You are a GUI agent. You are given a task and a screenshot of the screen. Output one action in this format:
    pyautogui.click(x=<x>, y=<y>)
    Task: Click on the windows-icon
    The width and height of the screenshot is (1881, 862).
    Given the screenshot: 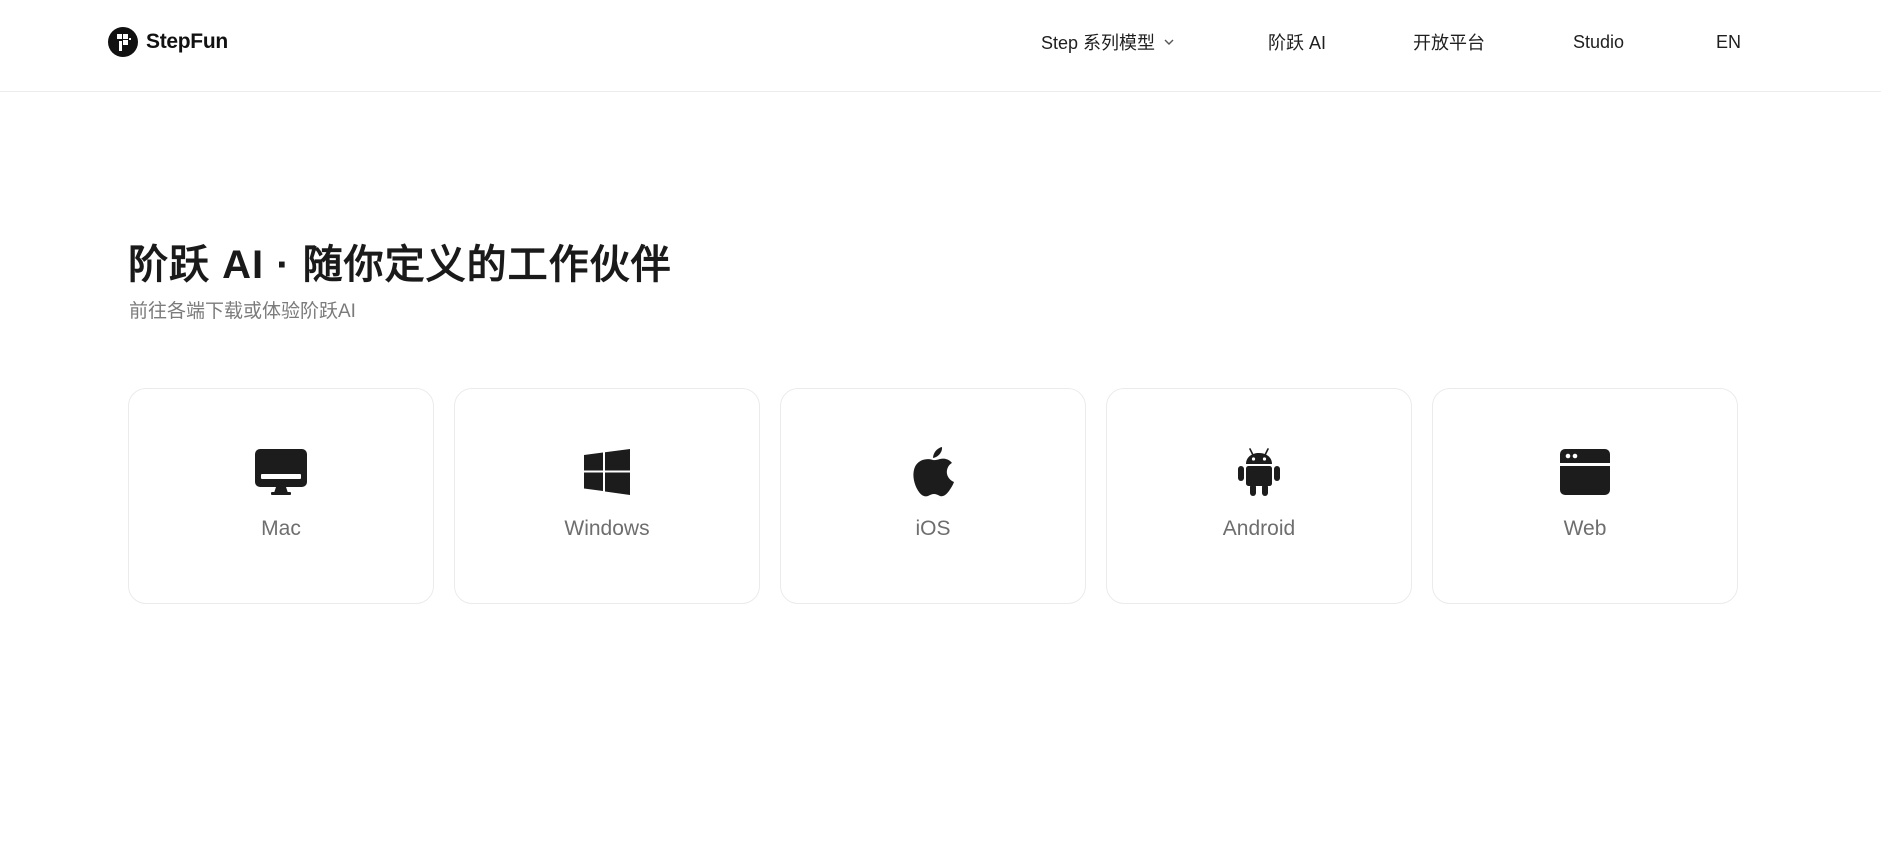 What is the action you would take?
    pyautogui.click(x=607, y=472)
    